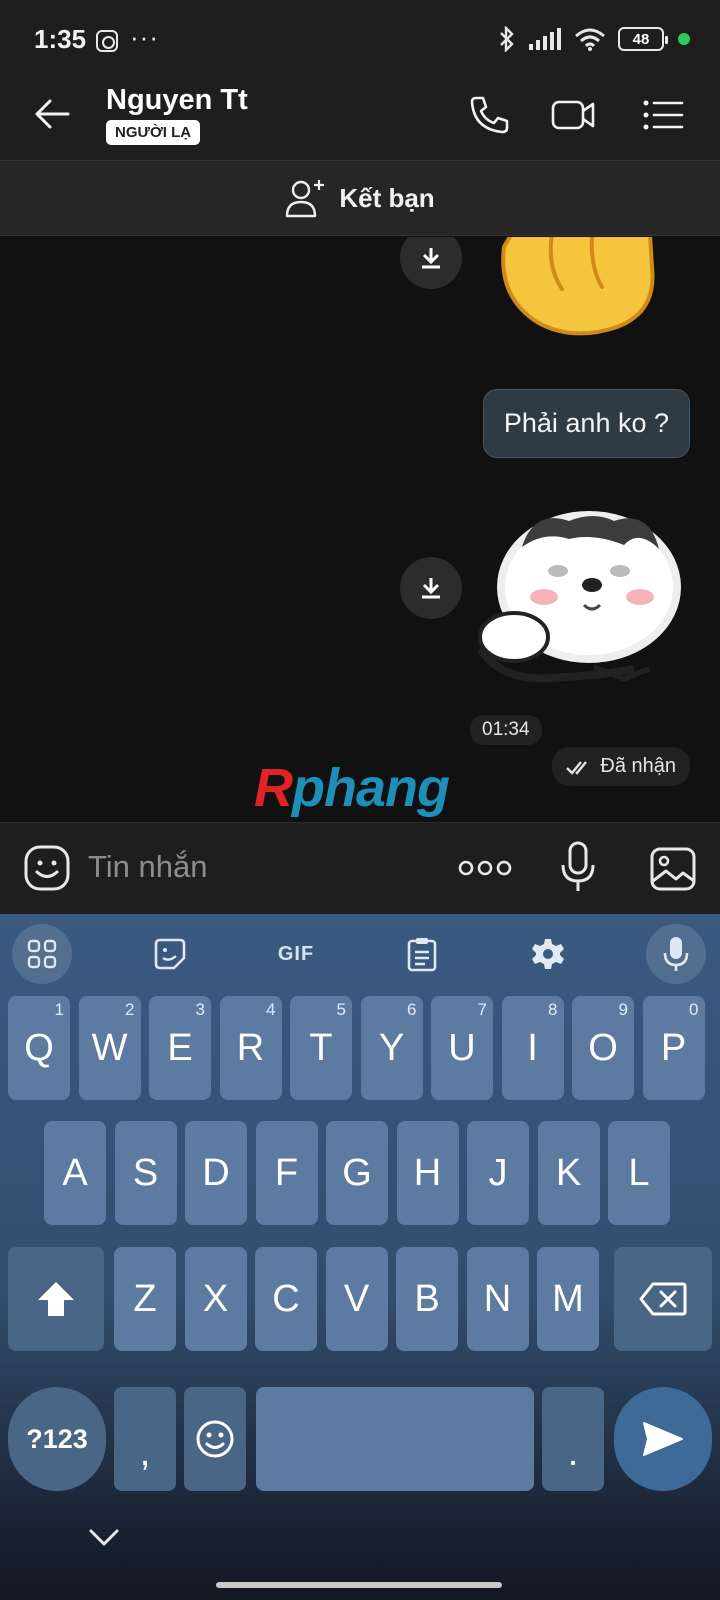  I want to click on image-gallery-icon, so click(673, 869).